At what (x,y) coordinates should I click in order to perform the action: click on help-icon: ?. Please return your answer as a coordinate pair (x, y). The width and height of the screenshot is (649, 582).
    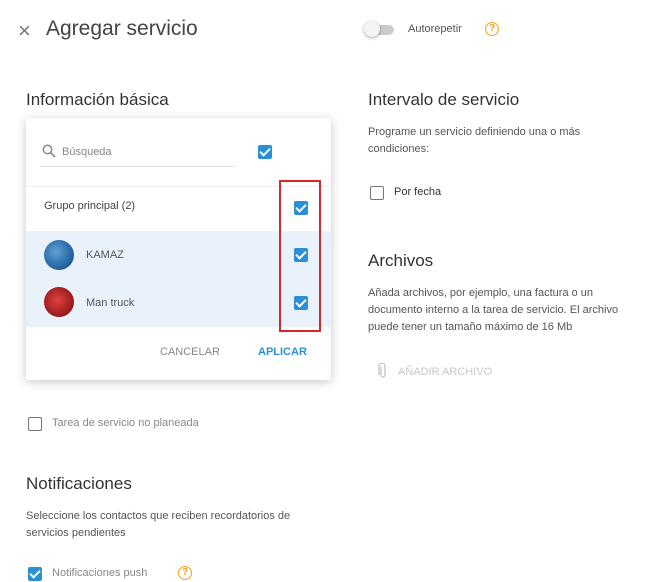
    Looking at the image, I should click on (492, 29).